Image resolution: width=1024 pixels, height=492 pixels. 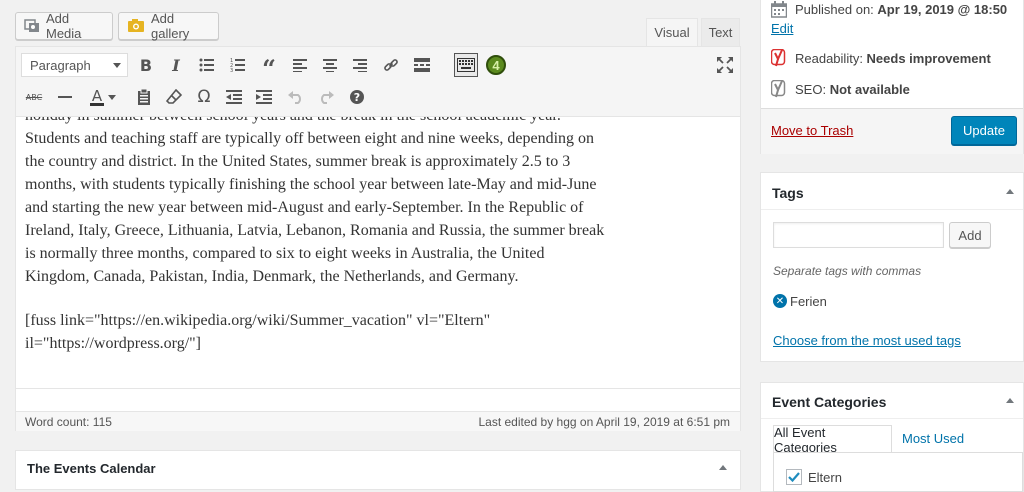 I want to click on insert-link-button, so click(x=391, y=65).